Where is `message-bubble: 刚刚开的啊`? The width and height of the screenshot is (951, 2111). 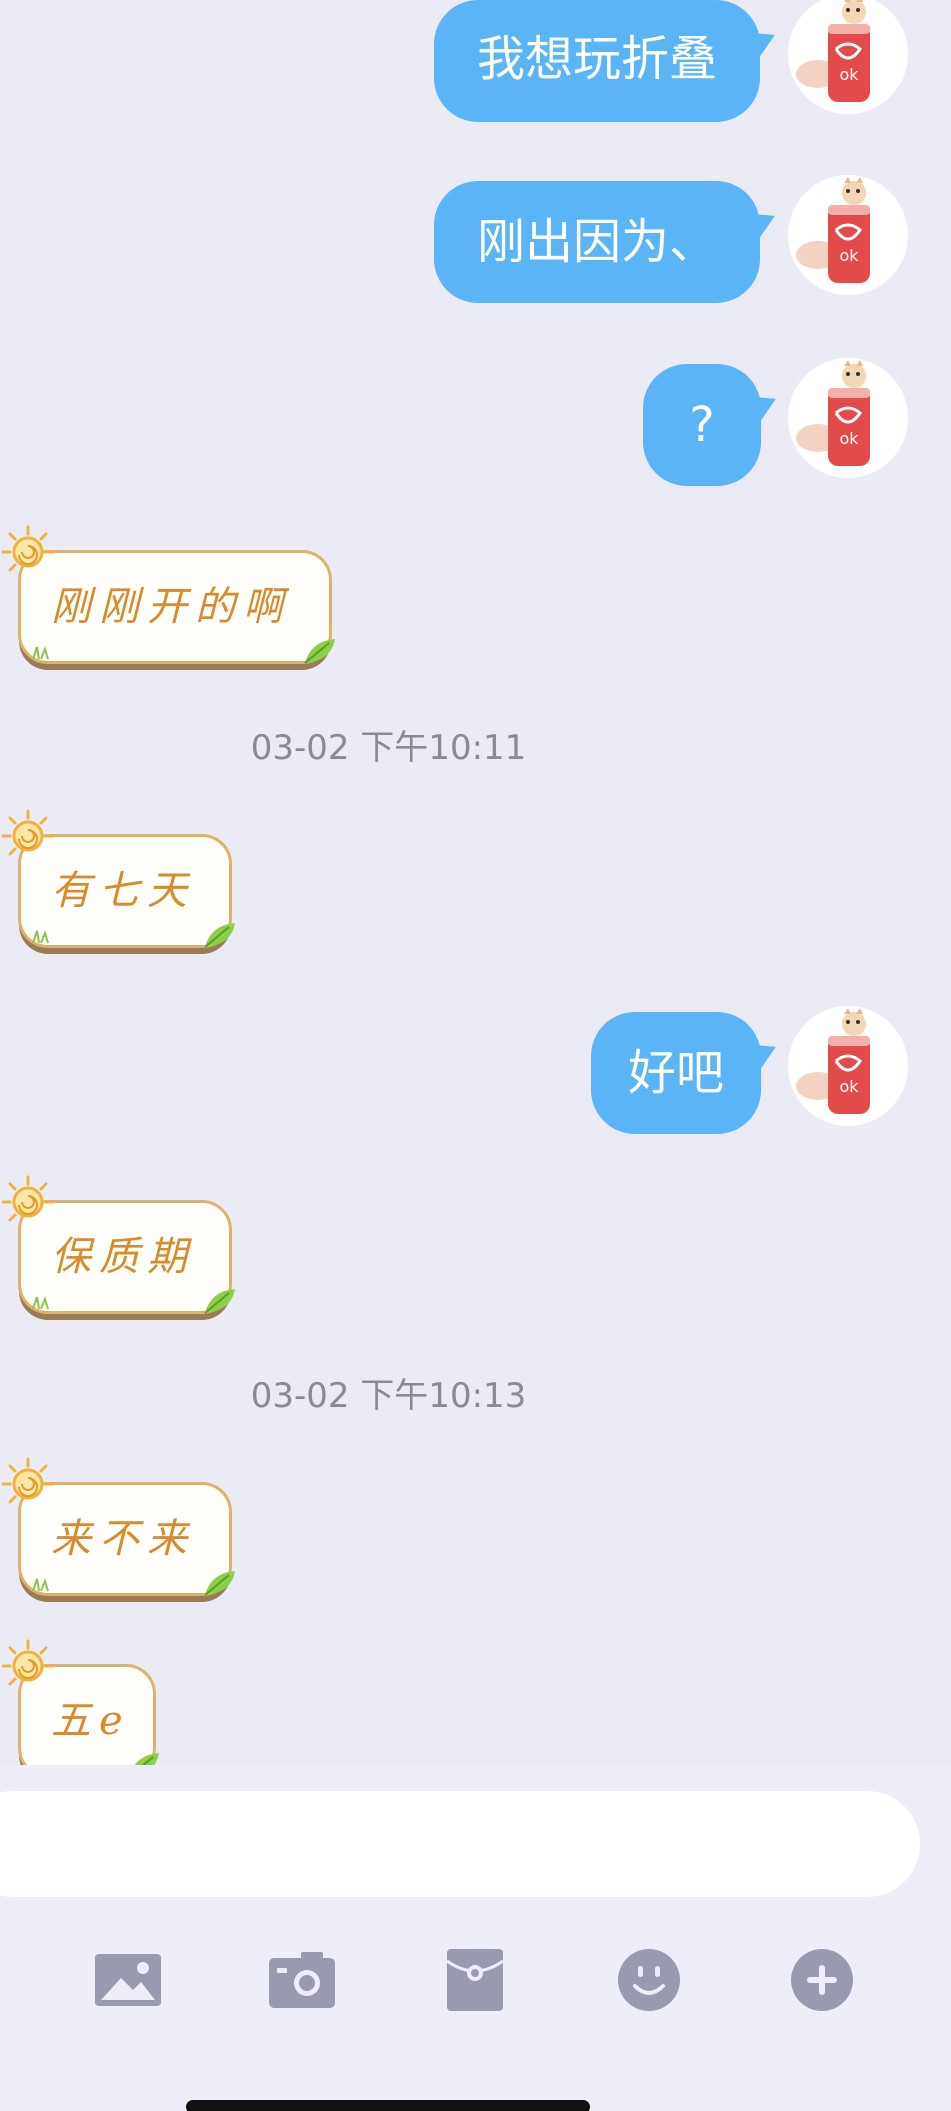 message-bubble: 刚刚开的啊 is located at coordinates (176, 607).